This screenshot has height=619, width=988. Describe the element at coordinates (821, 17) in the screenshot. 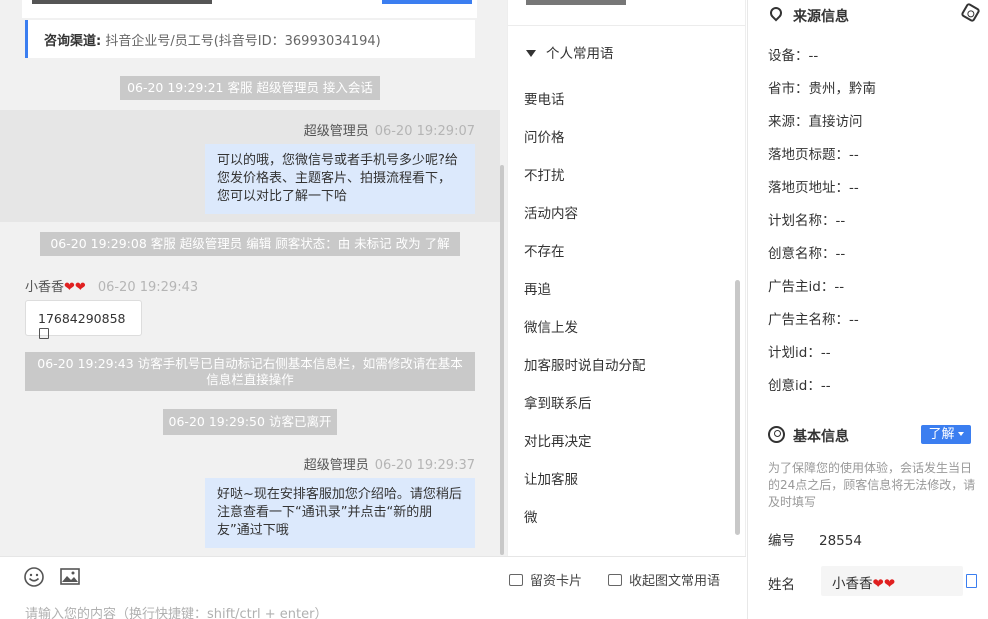

I see `source-info-title: 来源信息` at that location.